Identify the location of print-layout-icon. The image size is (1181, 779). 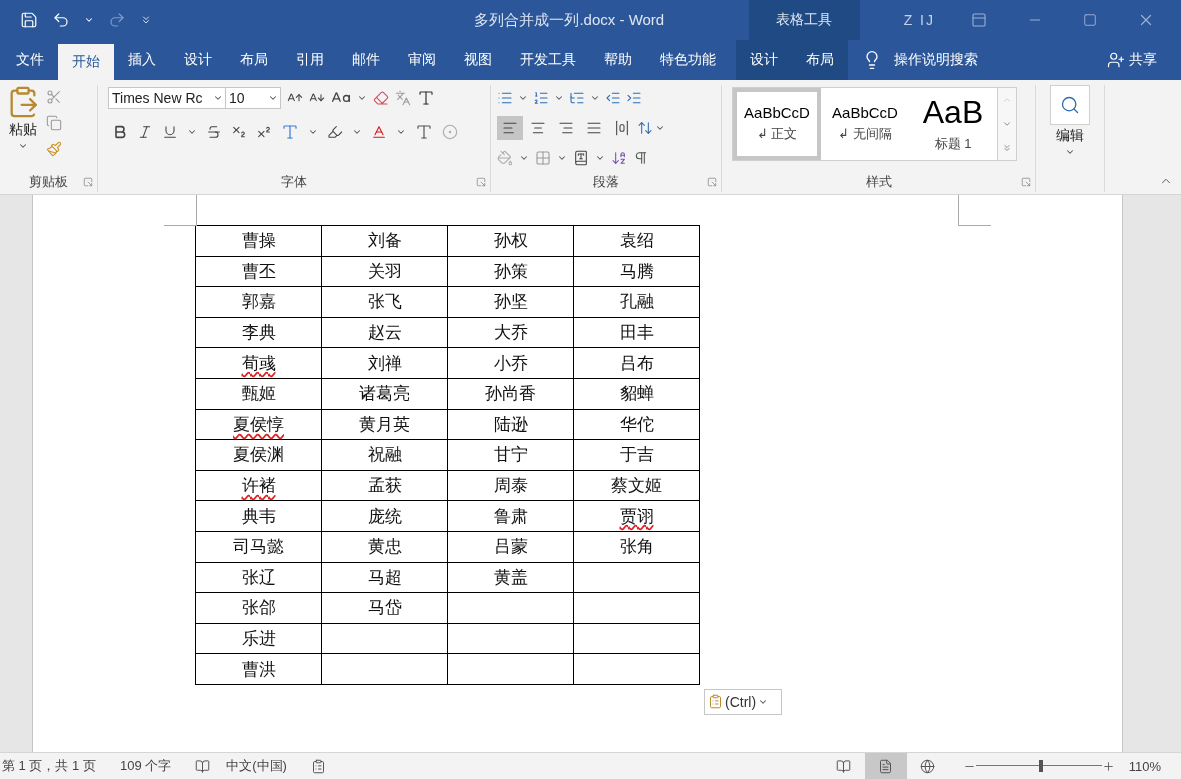
(886, 766).